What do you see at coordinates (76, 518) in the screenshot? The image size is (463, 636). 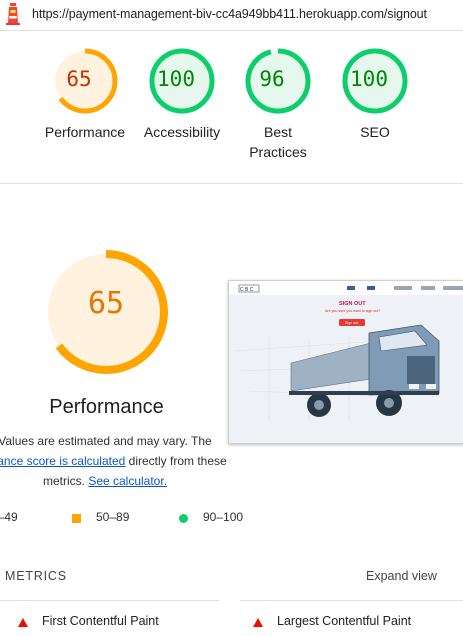 I see `average-square-icon` at bounding box center [76, 518].